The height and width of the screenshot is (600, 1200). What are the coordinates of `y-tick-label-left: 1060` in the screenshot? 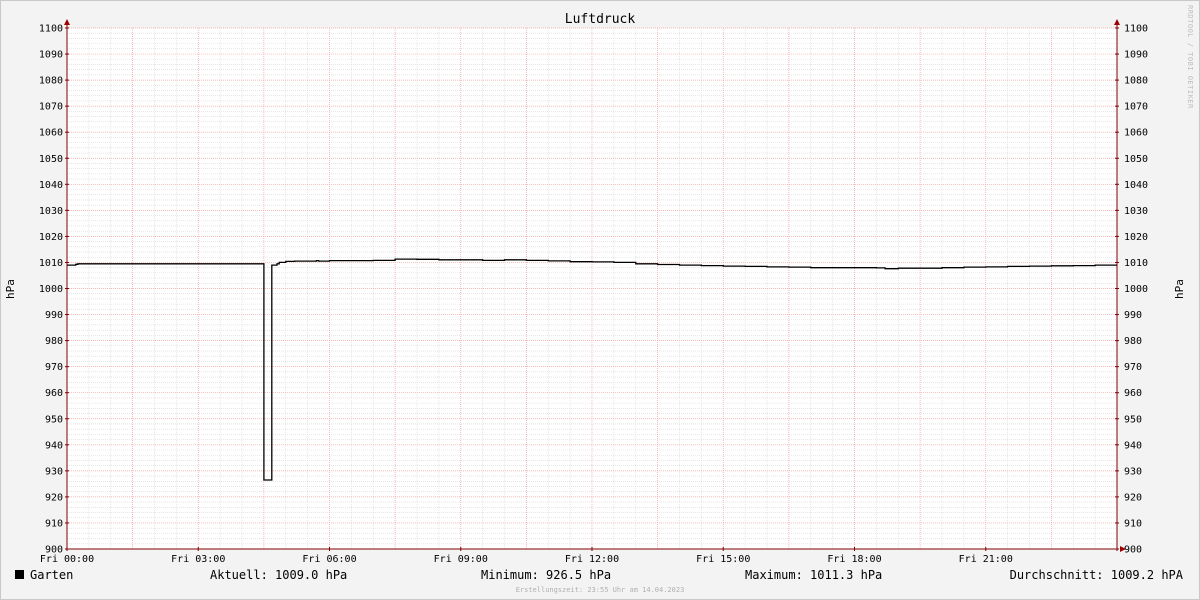 It's located at (51, 133).